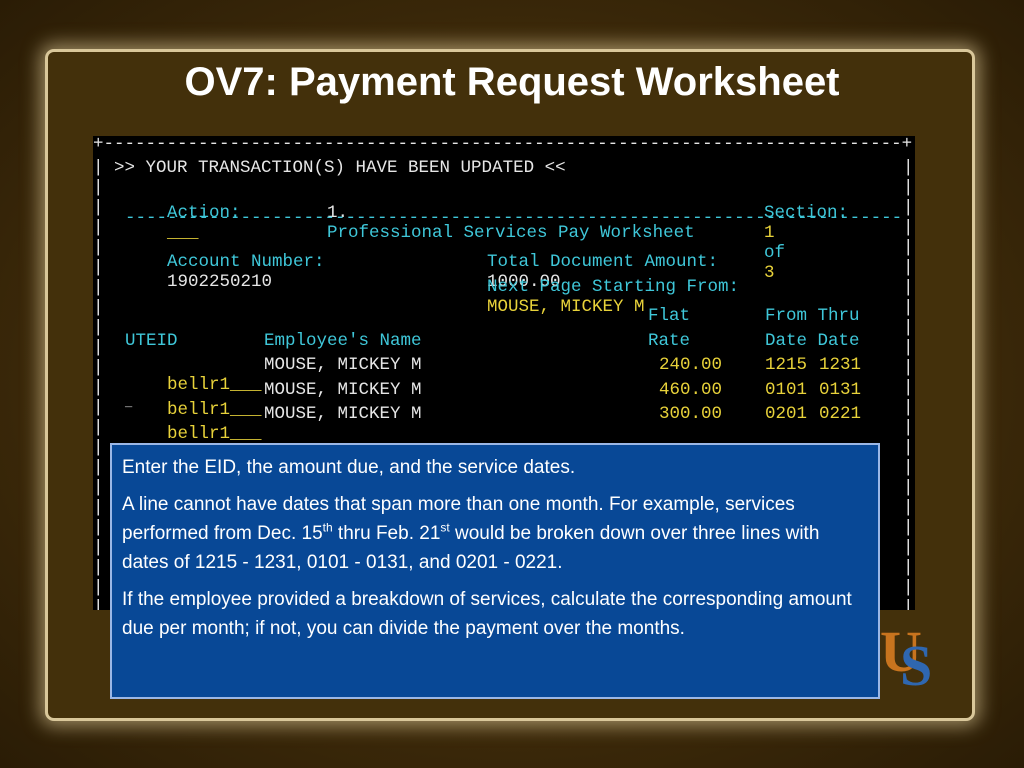 This screenshot has width=1024, height=768. What do you see at coordinates (669, 316) in the screenshot?
I see `header-flat: Flat` at bounding box center [669, 316].